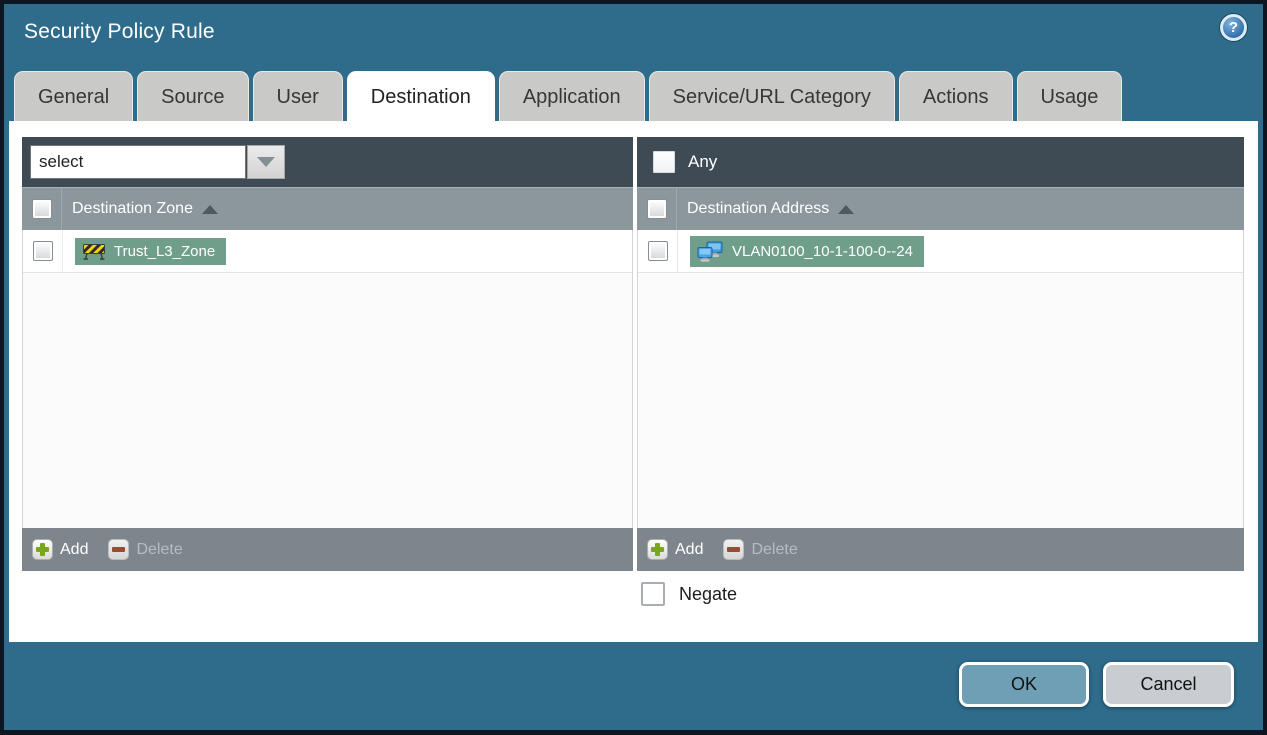  What do you see at coordinates (771, 96) in the screenshot?
I see `tab-service-url-category: Service/URL Category` at bounding box center [771, 96].